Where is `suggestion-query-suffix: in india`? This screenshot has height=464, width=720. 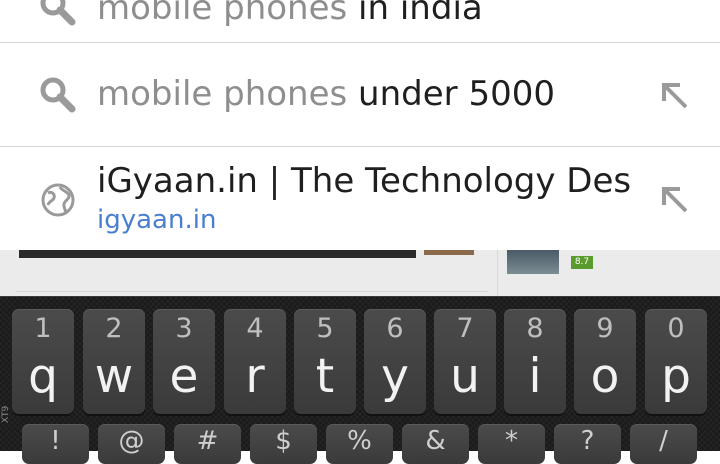 suggestion-query-suffix: in india is located at coordinates (415, 14).